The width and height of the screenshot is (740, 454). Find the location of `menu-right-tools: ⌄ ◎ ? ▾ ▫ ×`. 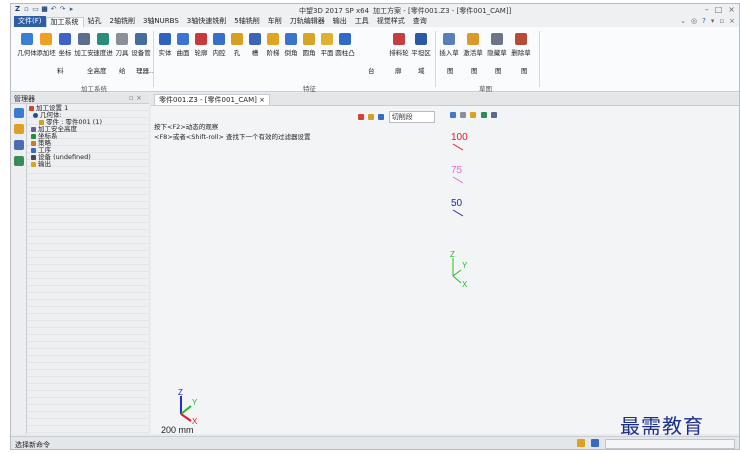

menu-right-tools: ⌄ ◎ ? ▾ ▫ × is located at coordinates (707, 21).